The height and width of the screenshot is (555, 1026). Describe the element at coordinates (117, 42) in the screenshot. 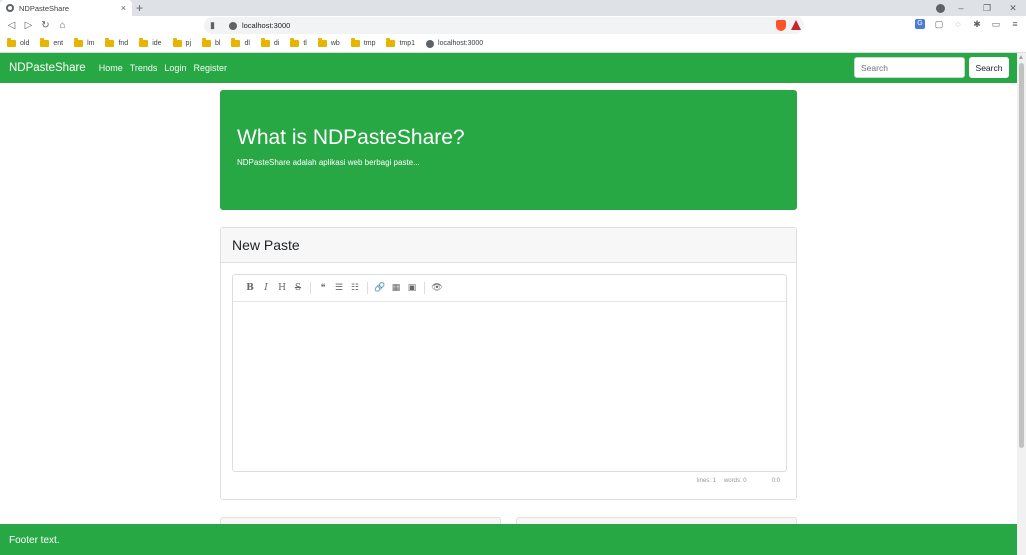

I see `bookmark-folder: fnd` at that location.